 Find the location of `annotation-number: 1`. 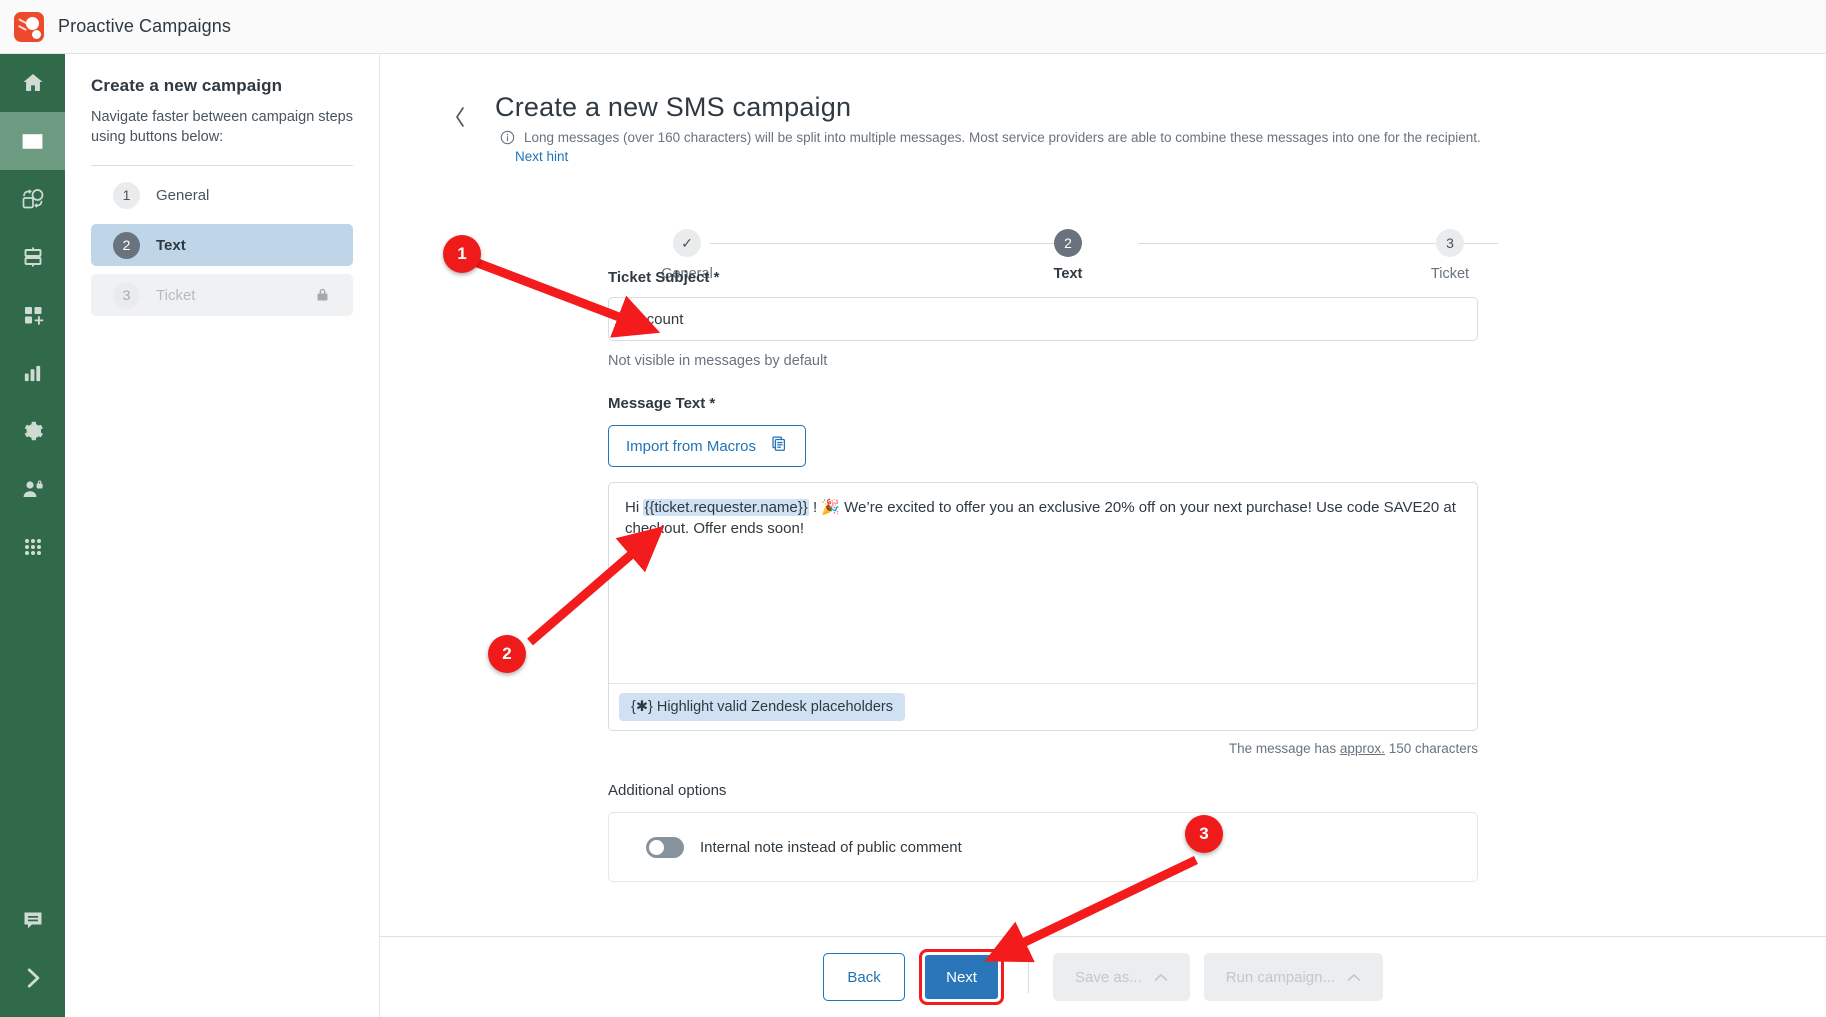

annotation-number: 1 is located at coordinates (462, 253).